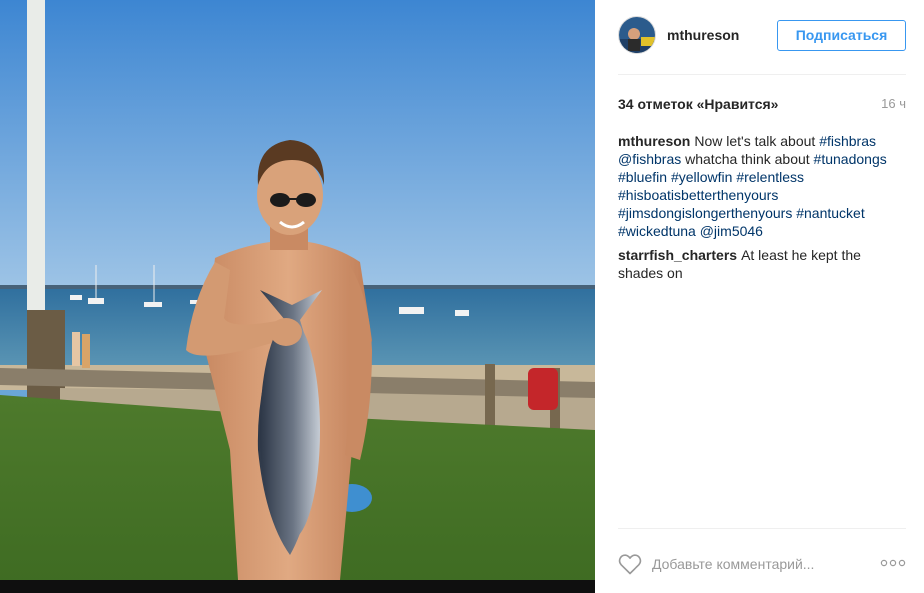 This screenshot has width=924, height=593. What do you see at coordinates (847, 141) in the screenshot?
I see `hashtag-link: #fishbras` at bounding box center [847, 141].